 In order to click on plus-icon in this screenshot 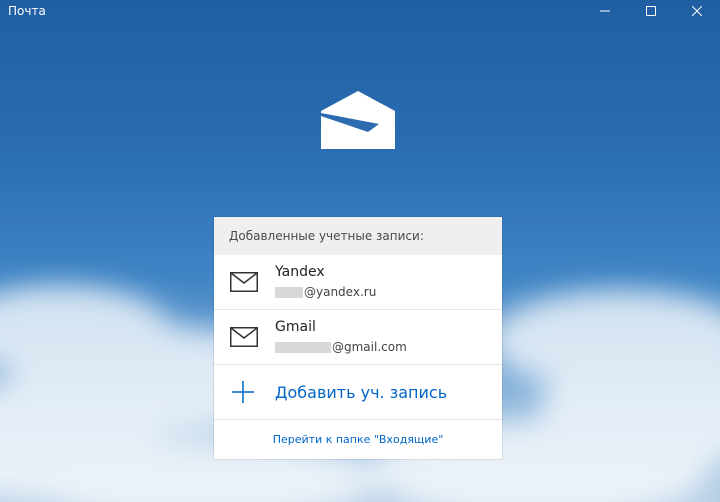, I will do `click(243, 392)`.